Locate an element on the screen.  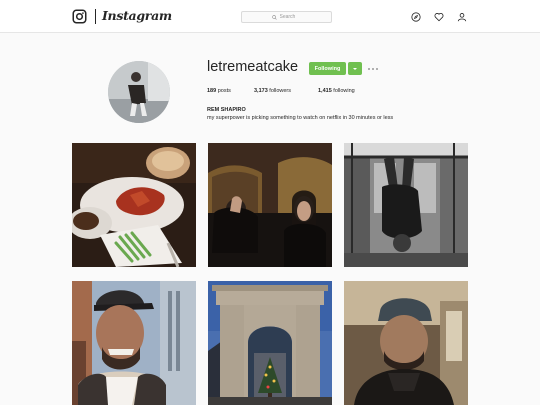
instagram-wordmark: Instagram is located at coordinates (137, 15).